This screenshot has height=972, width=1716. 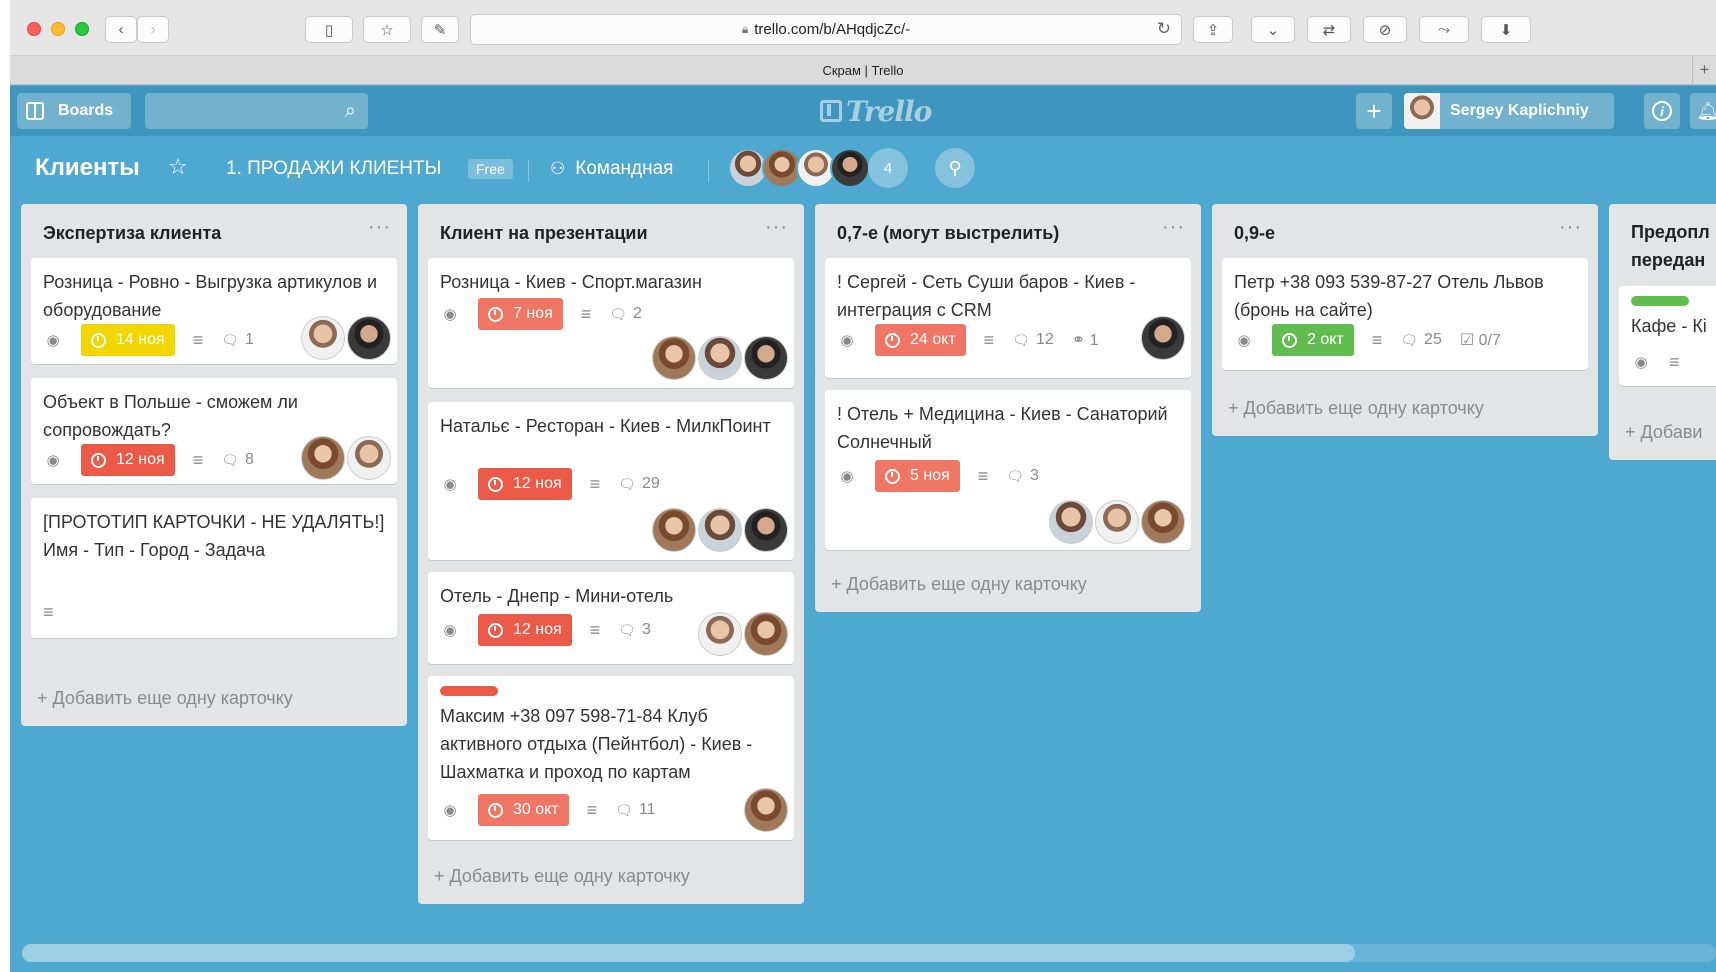 I want to click on list-header: 0,7-е (могут выстрелить) ···, so click(x=1008, y=230).